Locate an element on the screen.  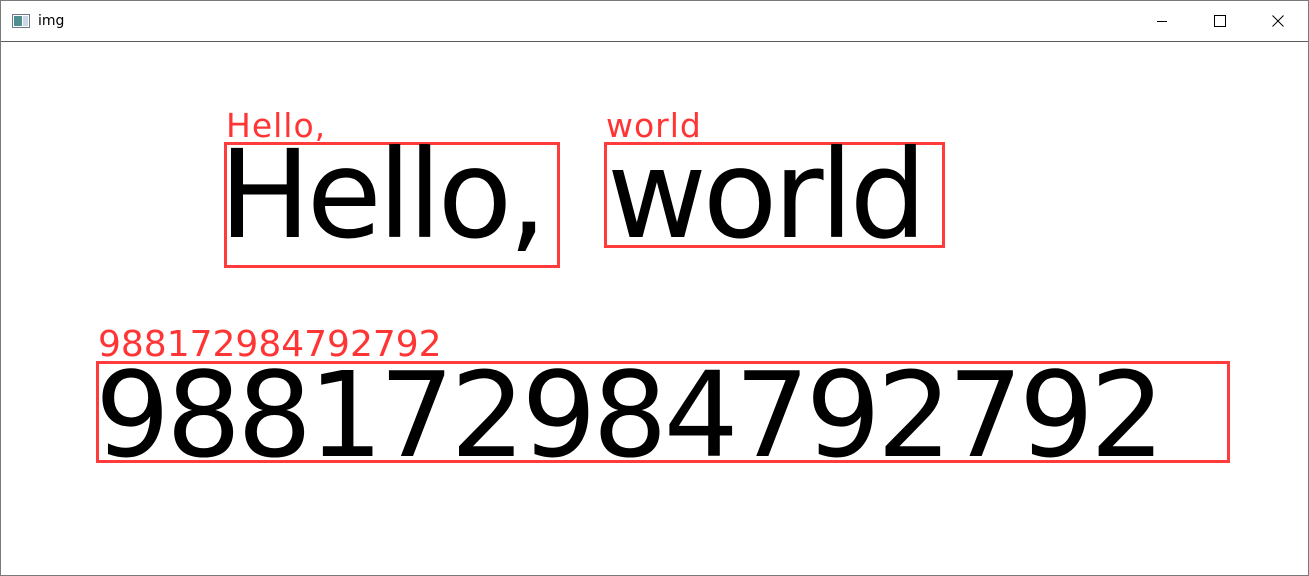
title-bar: img is located at coordinates (654, 21).